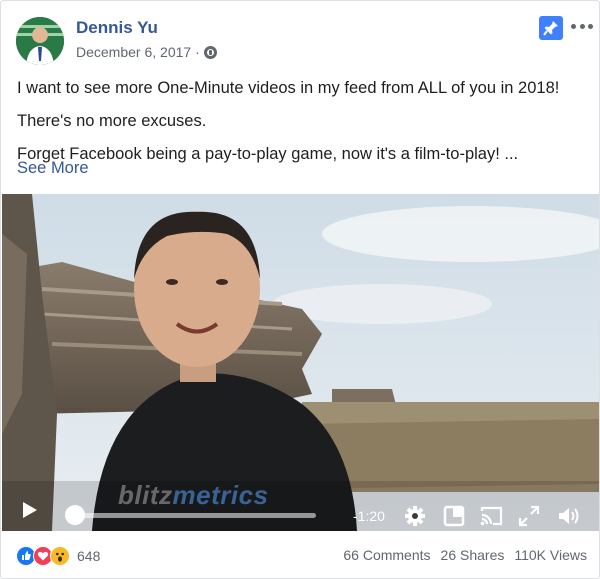  Describe the element at coordinates (386, 555) in the screenshot. I see `comments-count: 66 Comments` at that location.